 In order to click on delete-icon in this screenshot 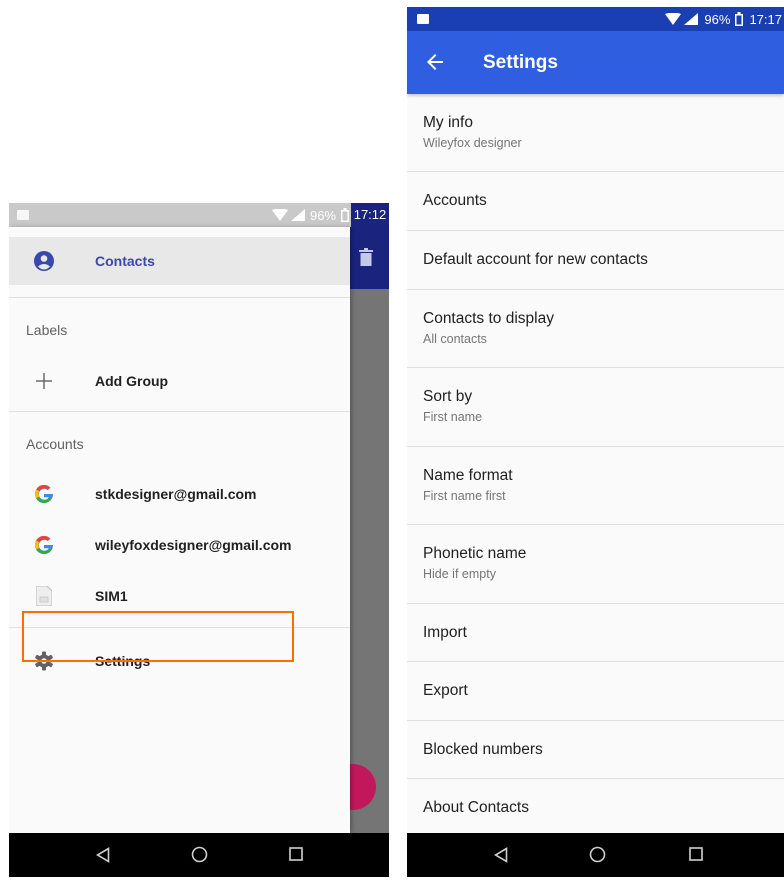, I will do `click(366, 257)`.